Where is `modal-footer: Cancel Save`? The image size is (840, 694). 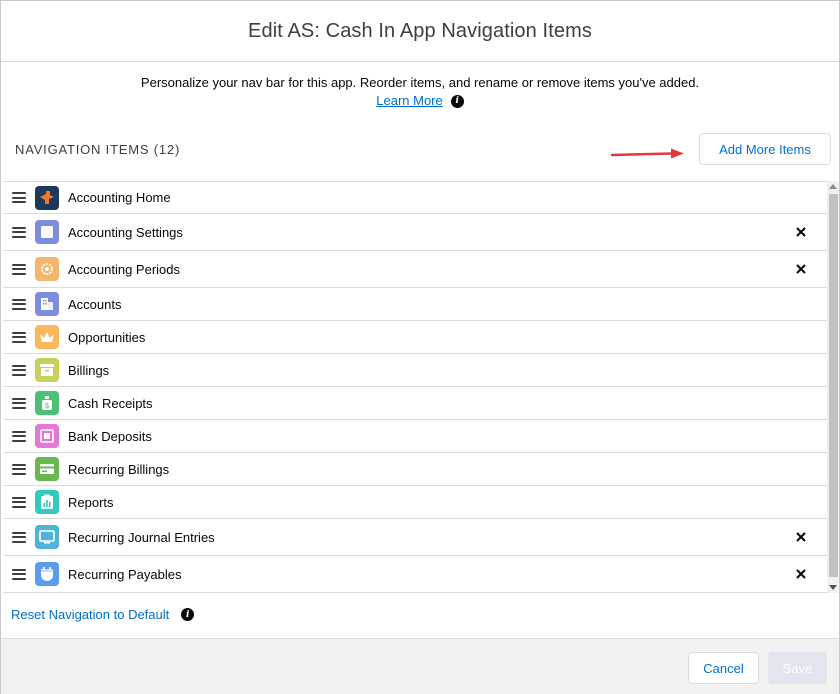
modal-footer: Cancel Save is located at coordinates (420, 666).